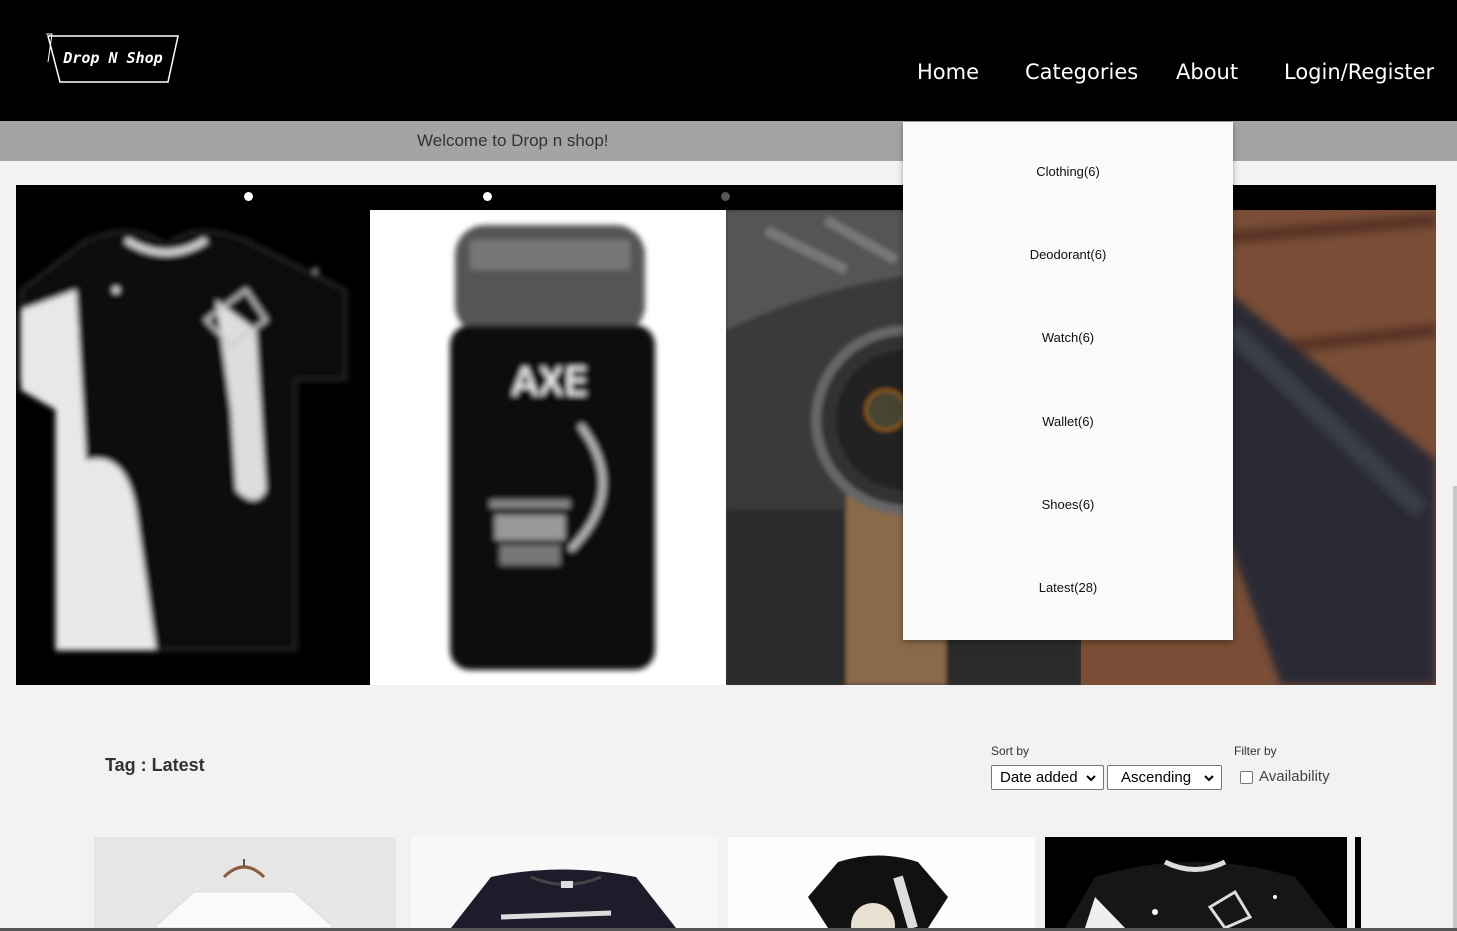 The width and height of the screenshot is (1457, 931). Describe the element at coordinates (550, 382) in the screenshot. I see `svg-text: AXE` at that location.